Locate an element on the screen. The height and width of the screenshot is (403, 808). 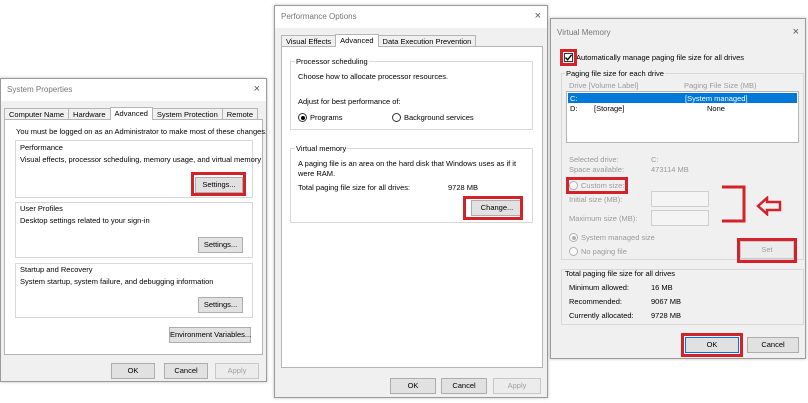
row-d-size: None is located at coordinates (716, 108).